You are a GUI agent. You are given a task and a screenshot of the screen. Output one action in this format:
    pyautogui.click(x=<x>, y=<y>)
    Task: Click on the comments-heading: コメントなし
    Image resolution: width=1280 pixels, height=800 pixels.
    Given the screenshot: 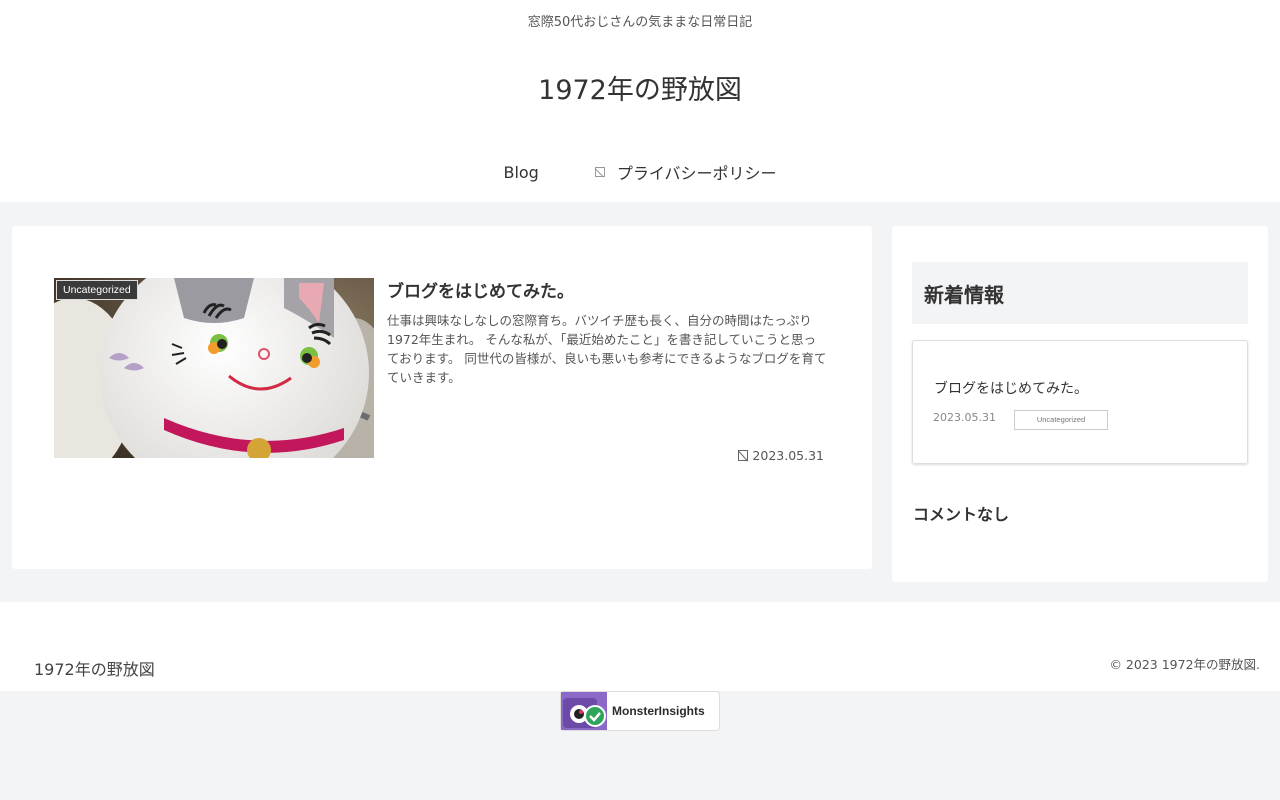 What is the action you would take?
    pyautogui.click(x=961, y=514)
    